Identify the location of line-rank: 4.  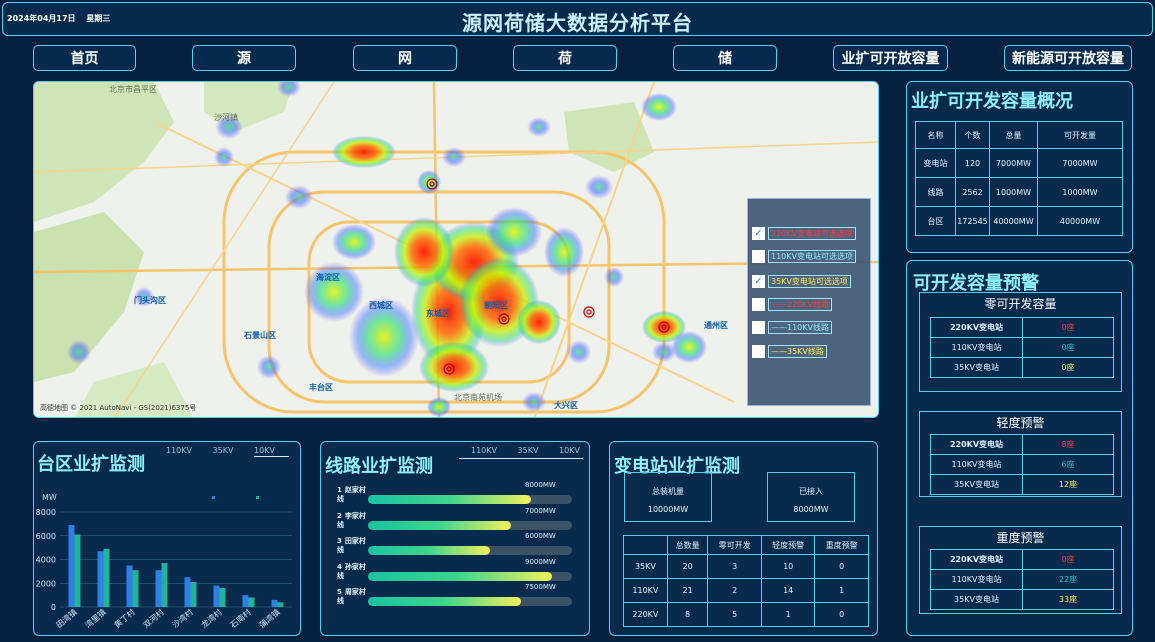
(339, 566).